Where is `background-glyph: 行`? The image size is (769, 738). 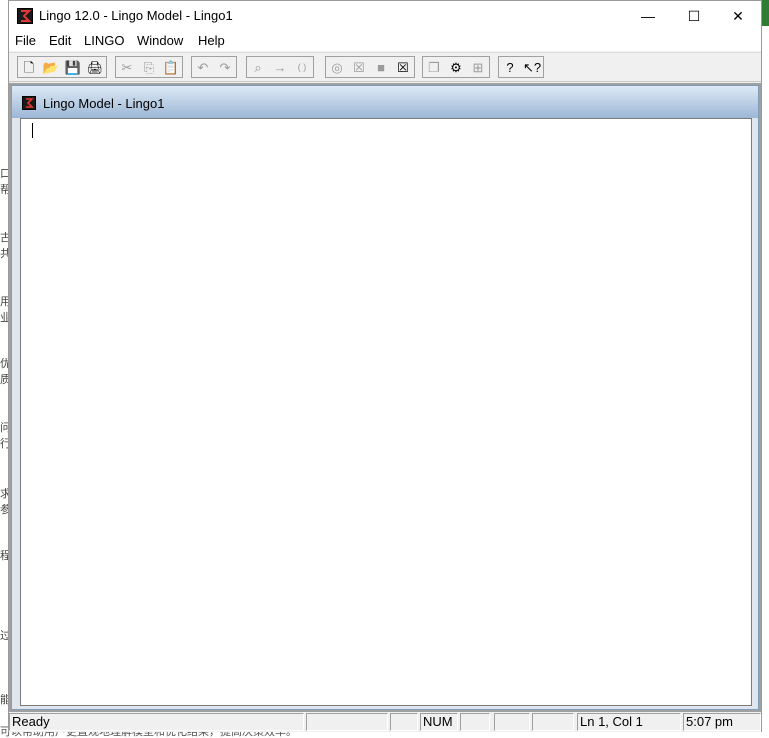 background-glyph: 行 is located at coordinates (4, 444).